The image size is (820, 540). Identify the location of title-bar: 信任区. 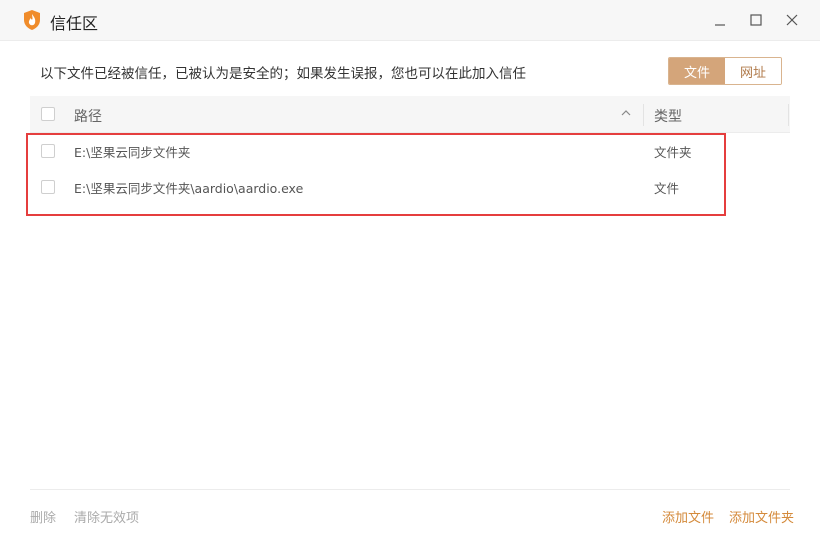
(410, 20).